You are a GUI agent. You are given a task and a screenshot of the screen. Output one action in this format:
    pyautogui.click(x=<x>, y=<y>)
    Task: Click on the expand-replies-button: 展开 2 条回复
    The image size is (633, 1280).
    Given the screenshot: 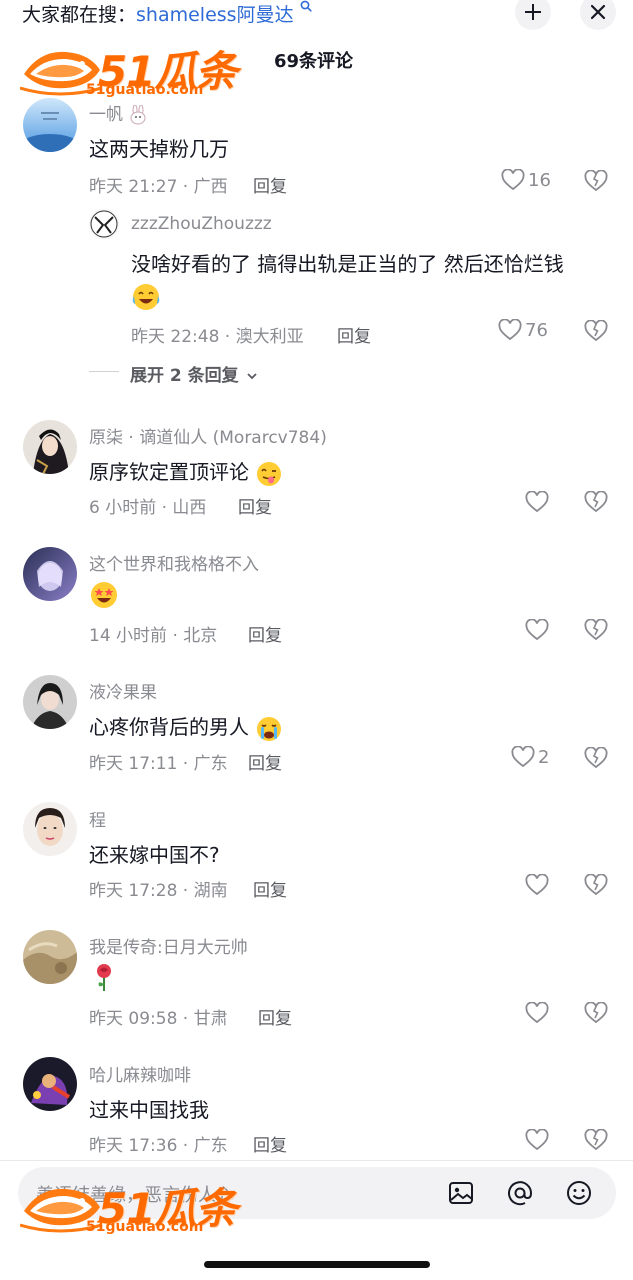 What is the action you would take?
    pyautogui.click(x=194, y=373)
    